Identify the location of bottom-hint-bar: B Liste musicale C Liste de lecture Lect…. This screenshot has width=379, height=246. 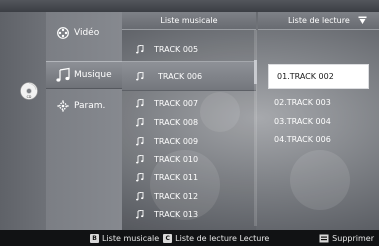
(189, 238).